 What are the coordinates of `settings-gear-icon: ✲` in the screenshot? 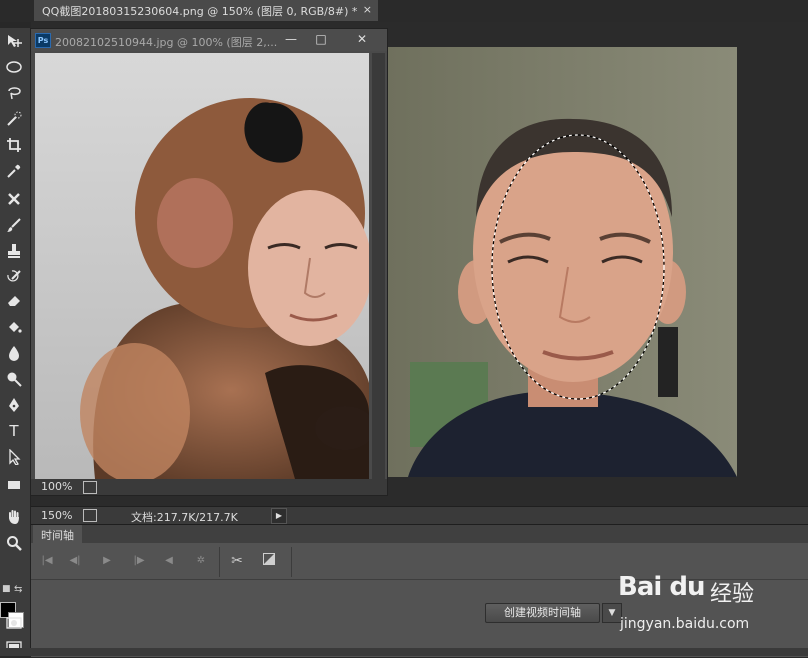 It's located at (201, 561).